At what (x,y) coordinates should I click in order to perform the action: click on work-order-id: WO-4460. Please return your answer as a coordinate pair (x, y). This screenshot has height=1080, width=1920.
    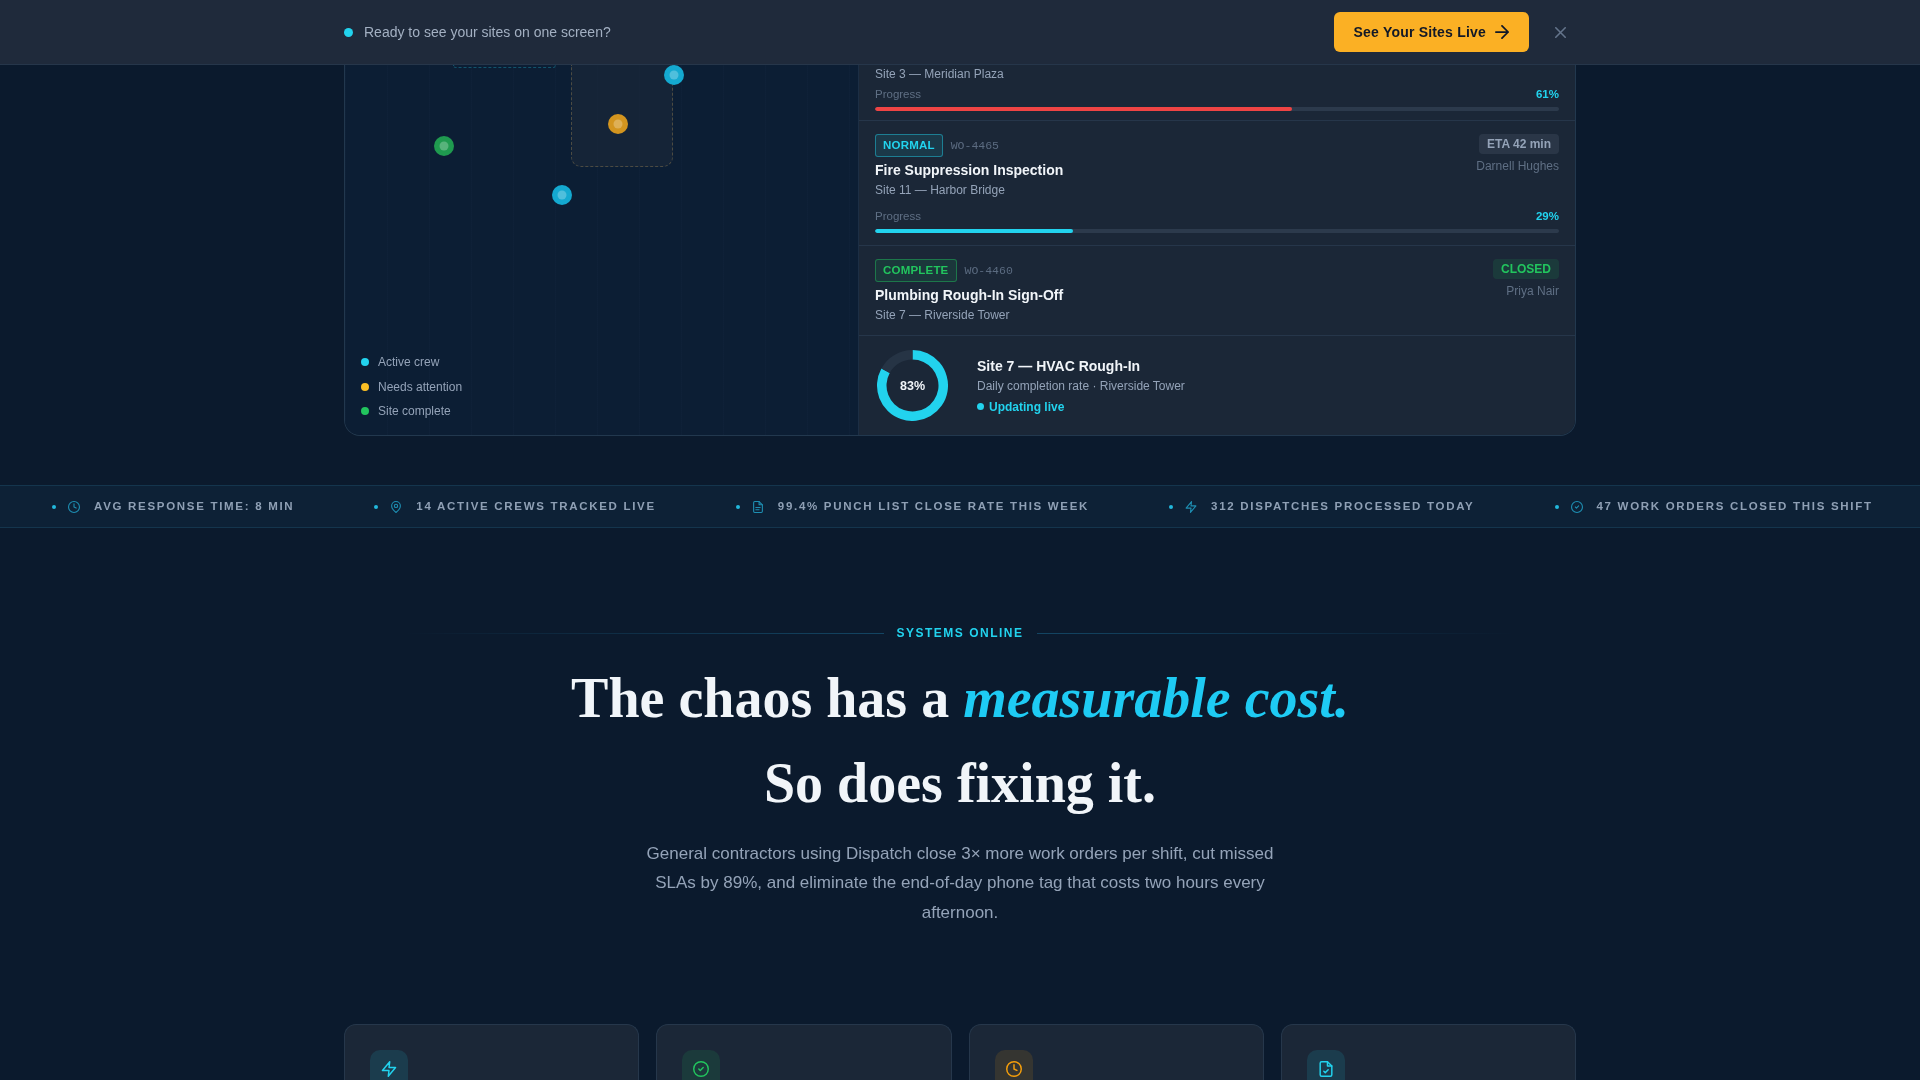
    Looking at the image, I should click on (988, 270).